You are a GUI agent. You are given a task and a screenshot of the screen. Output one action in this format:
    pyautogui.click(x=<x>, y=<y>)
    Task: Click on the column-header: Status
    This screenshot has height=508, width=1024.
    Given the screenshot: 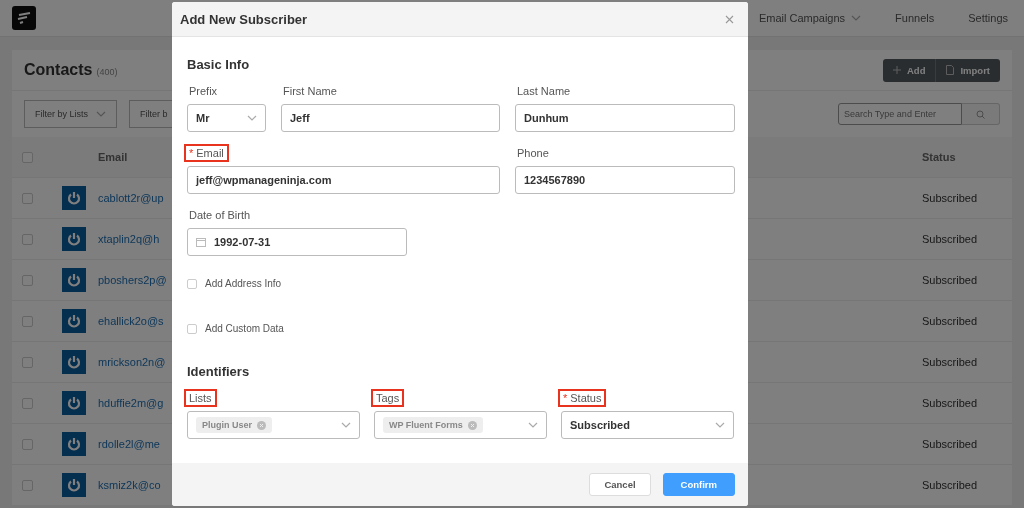 What is the action you would take?
    pyautogui.click(x=967, y=157)
    